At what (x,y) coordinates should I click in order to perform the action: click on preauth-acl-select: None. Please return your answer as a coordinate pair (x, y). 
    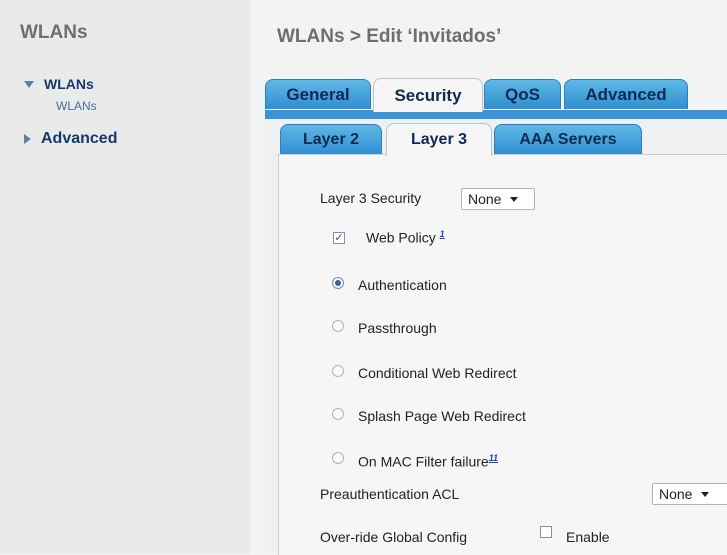
    Looking at the image, I should click on (689, 494).